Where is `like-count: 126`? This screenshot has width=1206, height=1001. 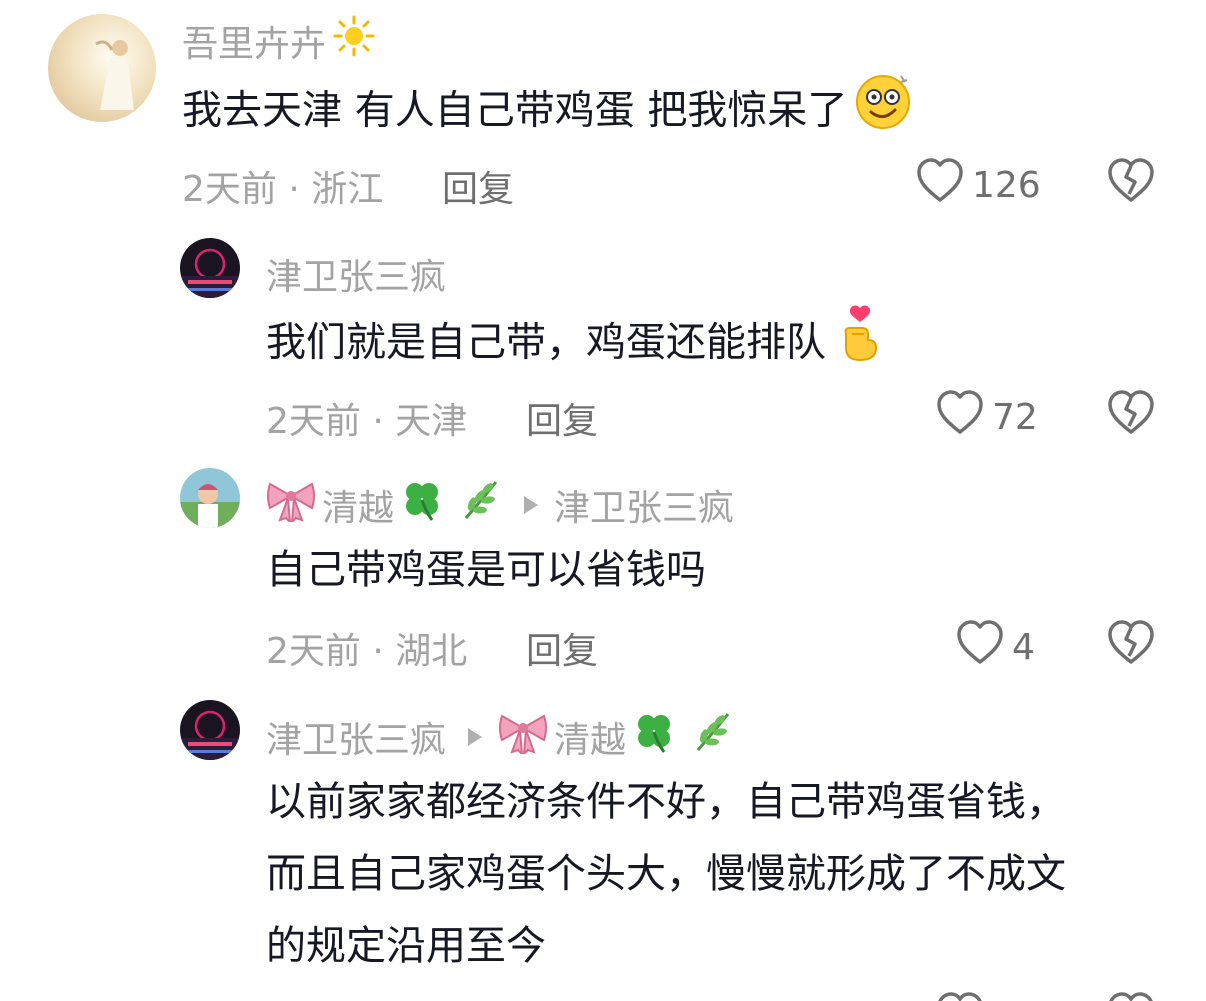
like-count: 126 is located at coordinates (1006, 185).